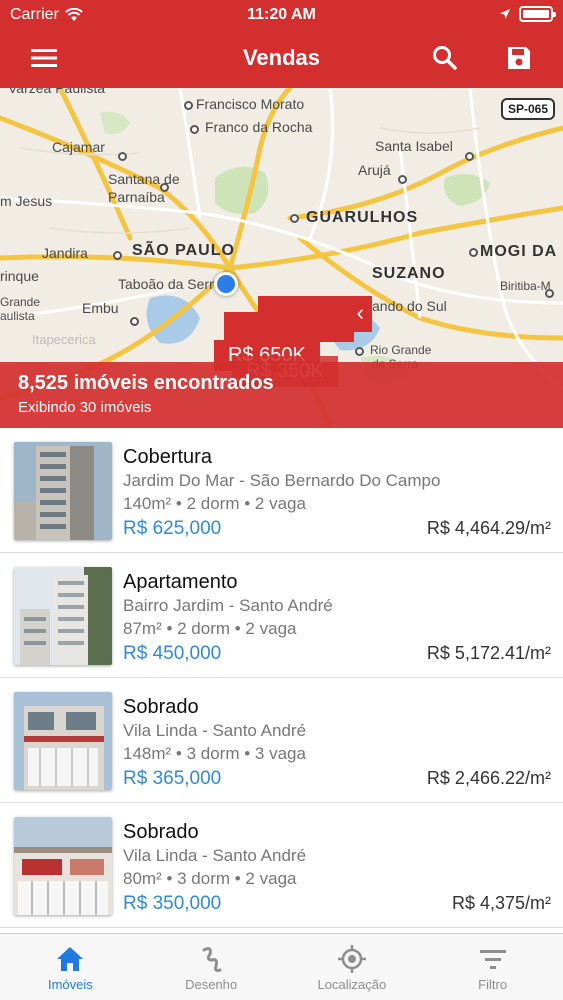 This screenshot has width=563, height=1000. Describe the element at coordinates (228, 605) in the screenshot. I see `listing-location: Bairro Jardim - Santo André` at that location.